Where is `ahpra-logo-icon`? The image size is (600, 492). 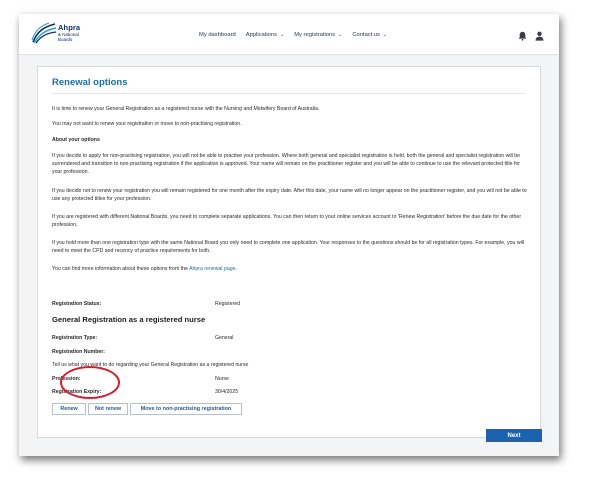 ahpra-logo-icon is located at coordinates (44, 33).